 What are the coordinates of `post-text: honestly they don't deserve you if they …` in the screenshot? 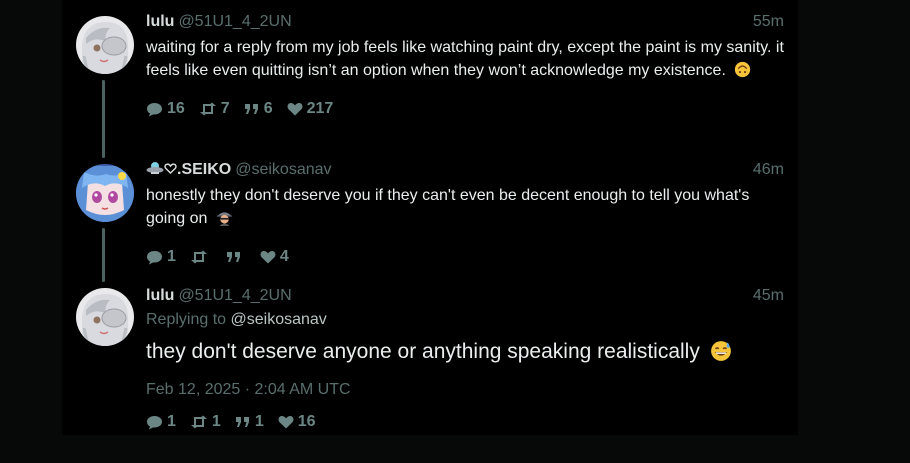 It's located at (466, 208).